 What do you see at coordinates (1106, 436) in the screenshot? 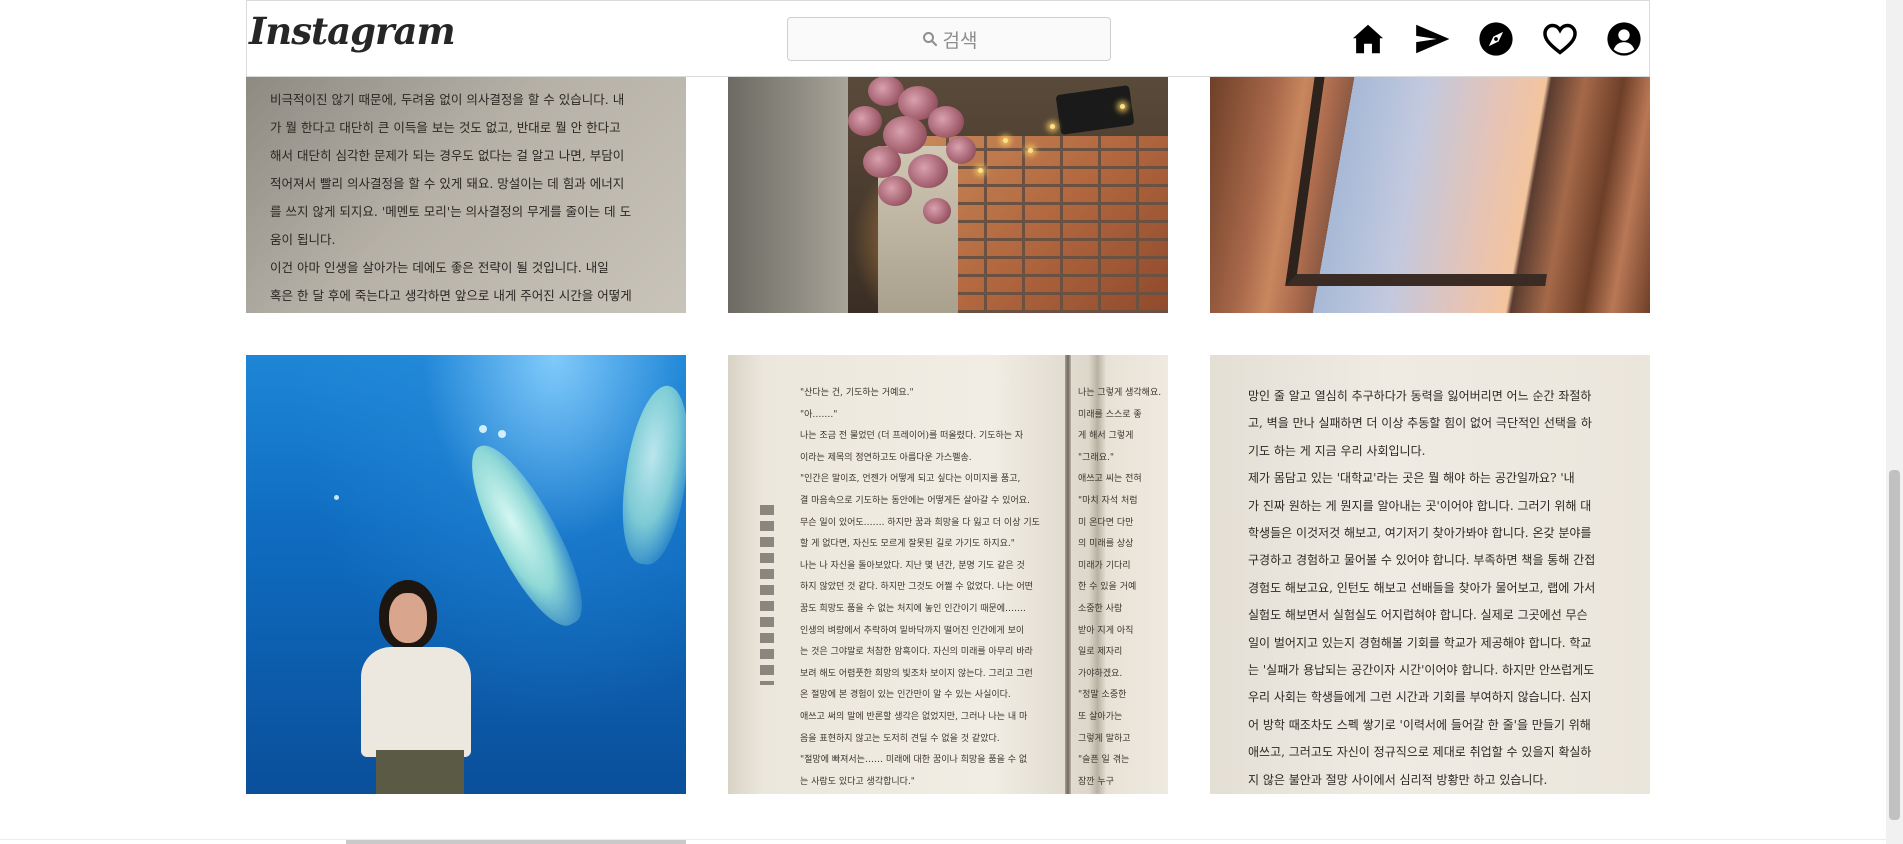
I see `book-text-line: 게 해서 그렇게` at bounding box center [1106, 436].